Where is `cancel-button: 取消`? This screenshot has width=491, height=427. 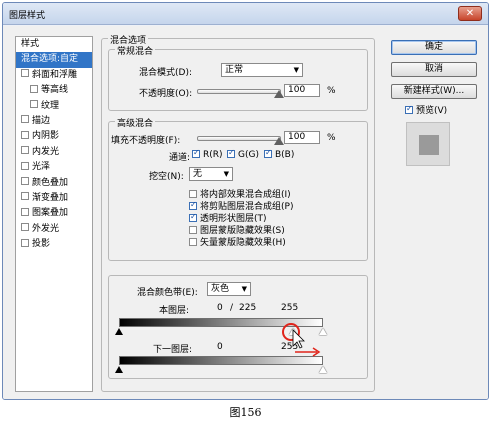 cancel-button: 取消 is located at coordinates (434, 69).